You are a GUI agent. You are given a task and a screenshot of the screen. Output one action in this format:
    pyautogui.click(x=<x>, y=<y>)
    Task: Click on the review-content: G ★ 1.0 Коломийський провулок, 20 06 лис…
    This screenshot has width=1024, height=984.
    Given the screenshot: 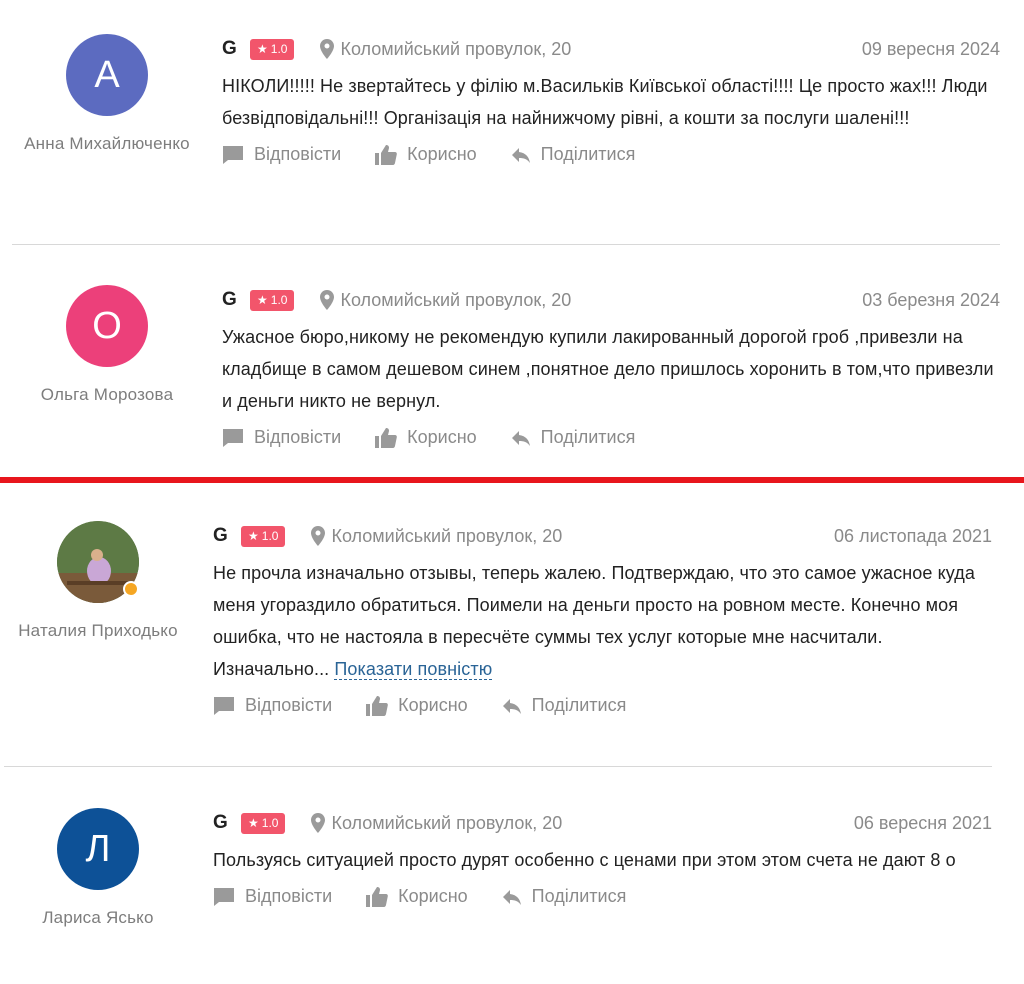 What is the action you would take?
    pyautogui.click(x=602, y=619)
    